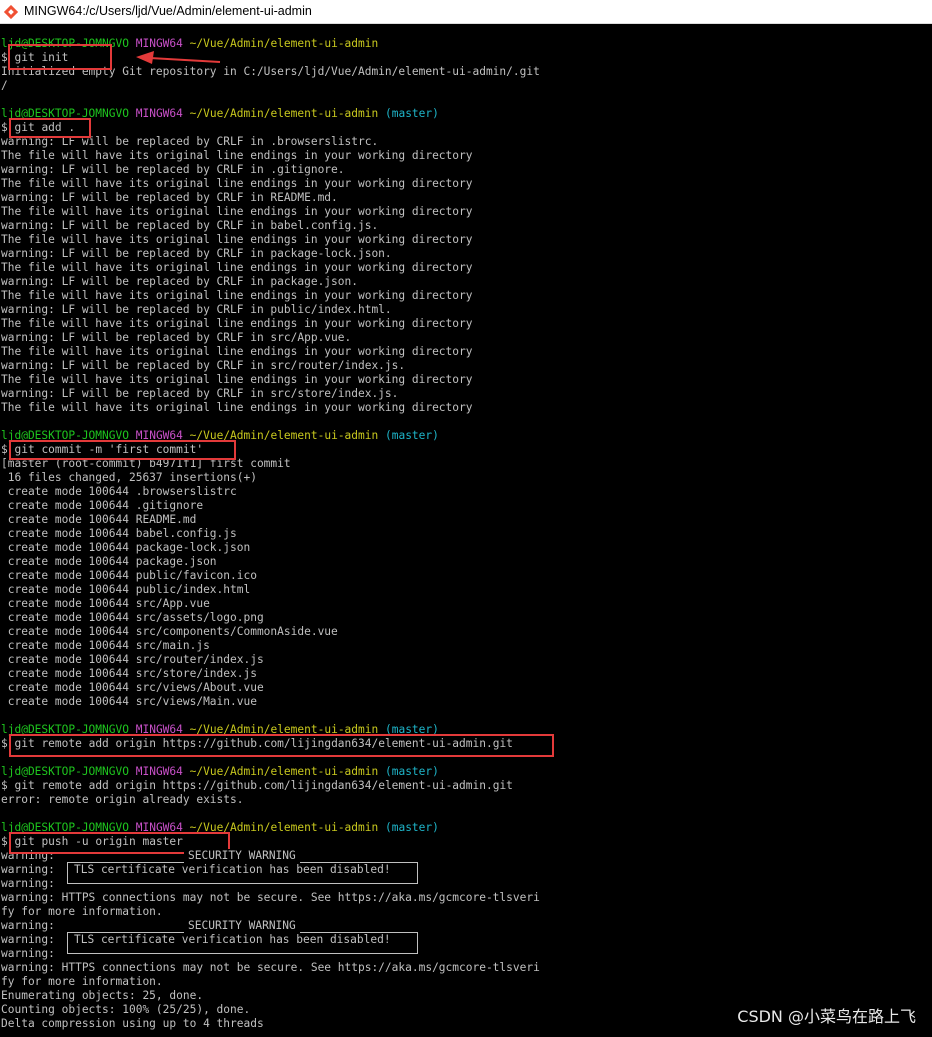 Image resolution: width=932 pixels, height=1037 pixels. What do you see at coordinates (65, 771) in the screenshot?
I see `prompt-user: ljd@DESKTOP-JOMNGVO` at bounding box center [65, 771].